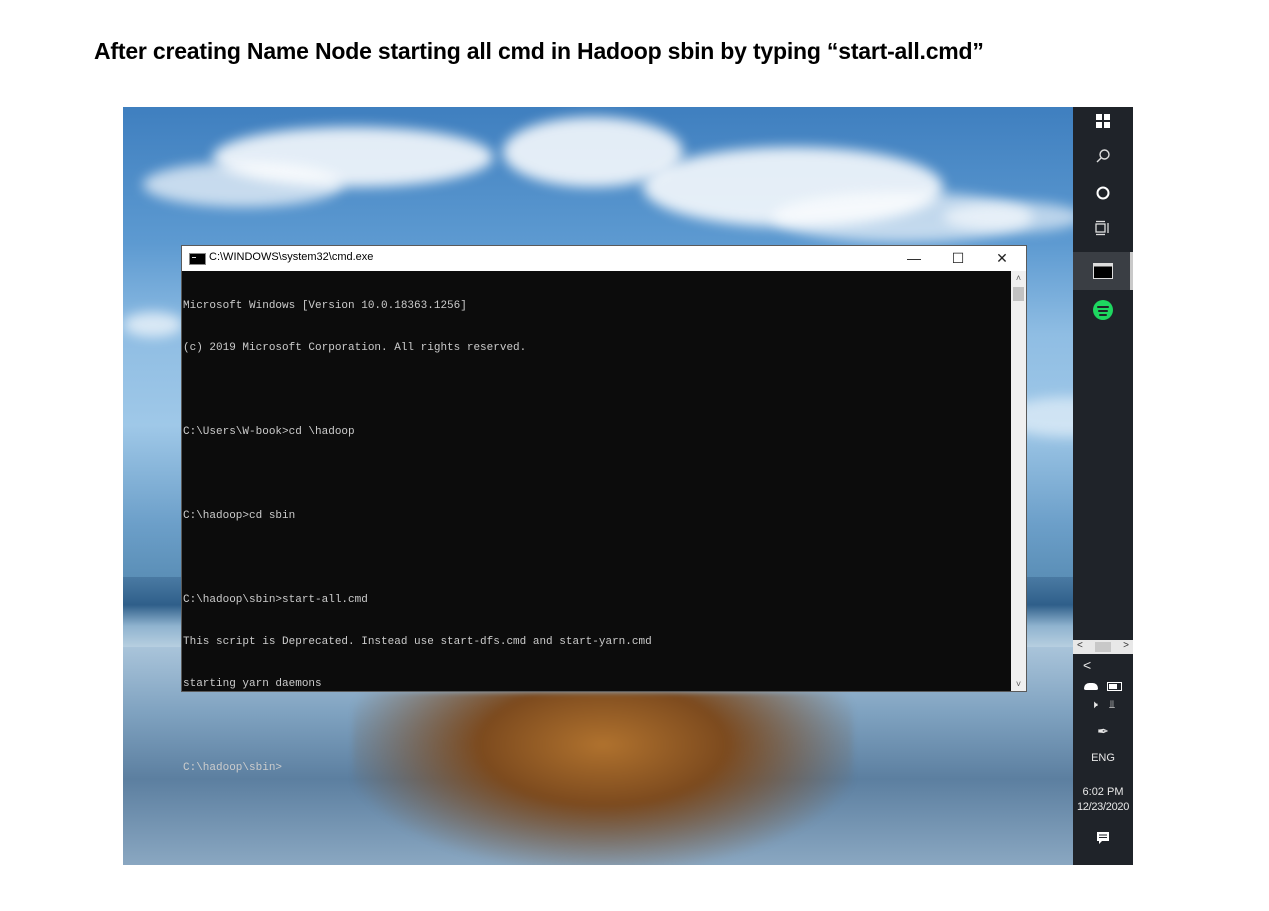 Image resolution: width=1269 pixels, height=911 pixels. Describe the element at coordinates (1115, 686) in the screenshot. I see `battery-icon` at that location.